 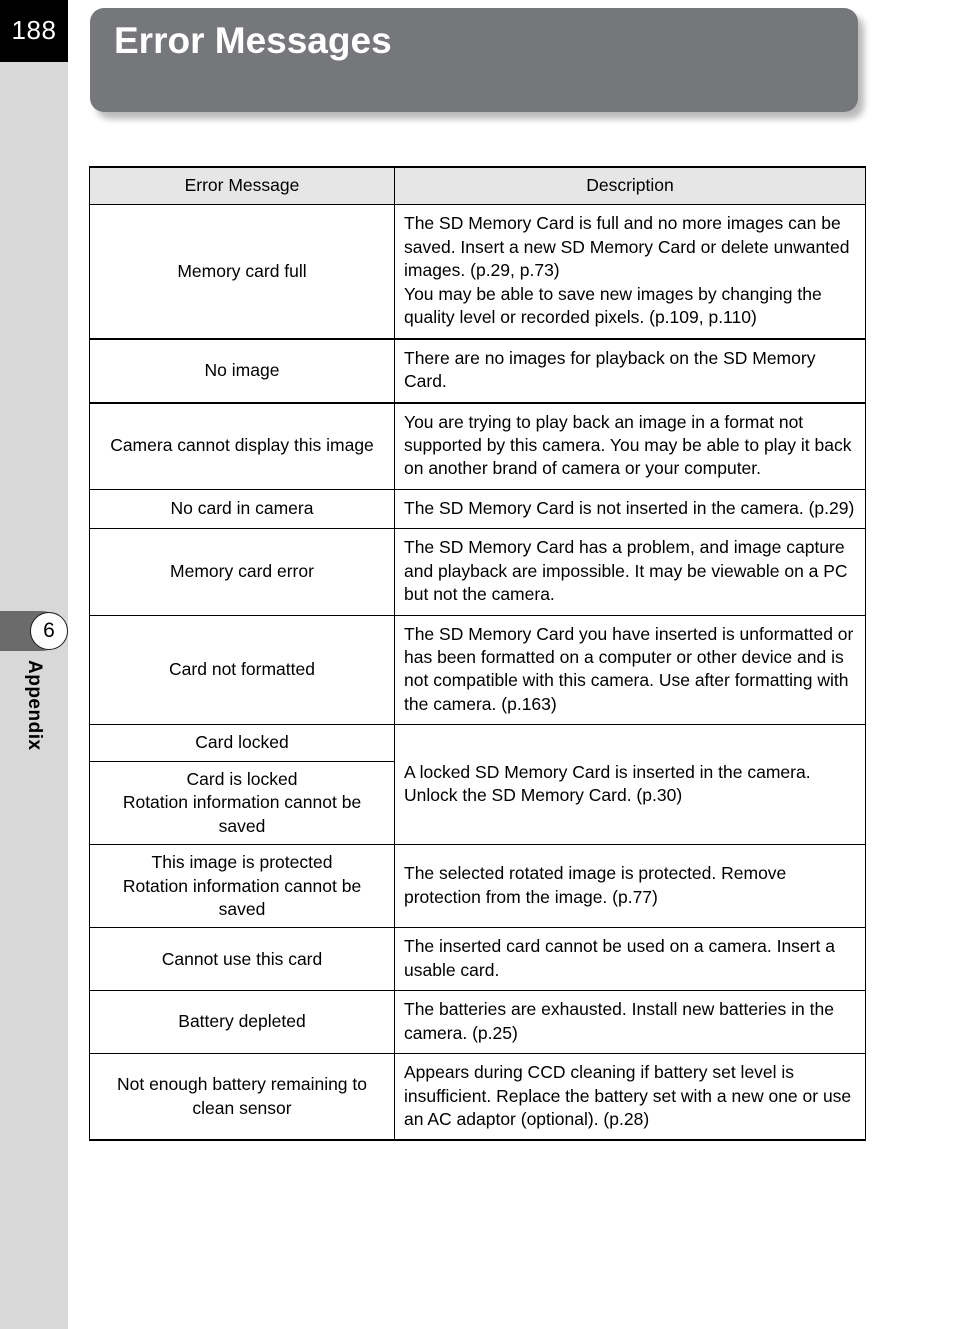 What do you see at coordinates (242, 572) in the screenshot?
I see `cell-error-message: Memory card error` at bounding box center [242, 572].